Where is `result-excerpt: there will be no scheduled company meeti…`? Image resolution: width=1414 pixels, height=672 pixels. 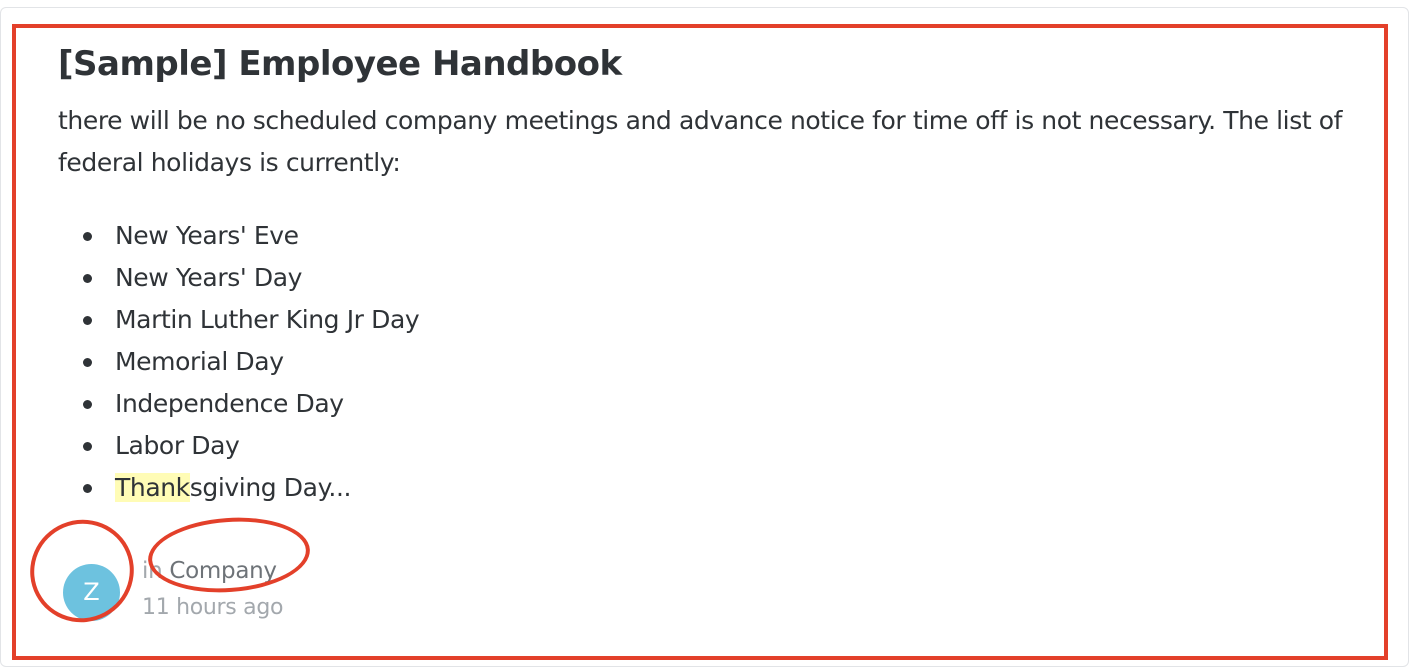
result-excerpt: there will be no scheduled company meeti… is located at coordinates (700, 141).